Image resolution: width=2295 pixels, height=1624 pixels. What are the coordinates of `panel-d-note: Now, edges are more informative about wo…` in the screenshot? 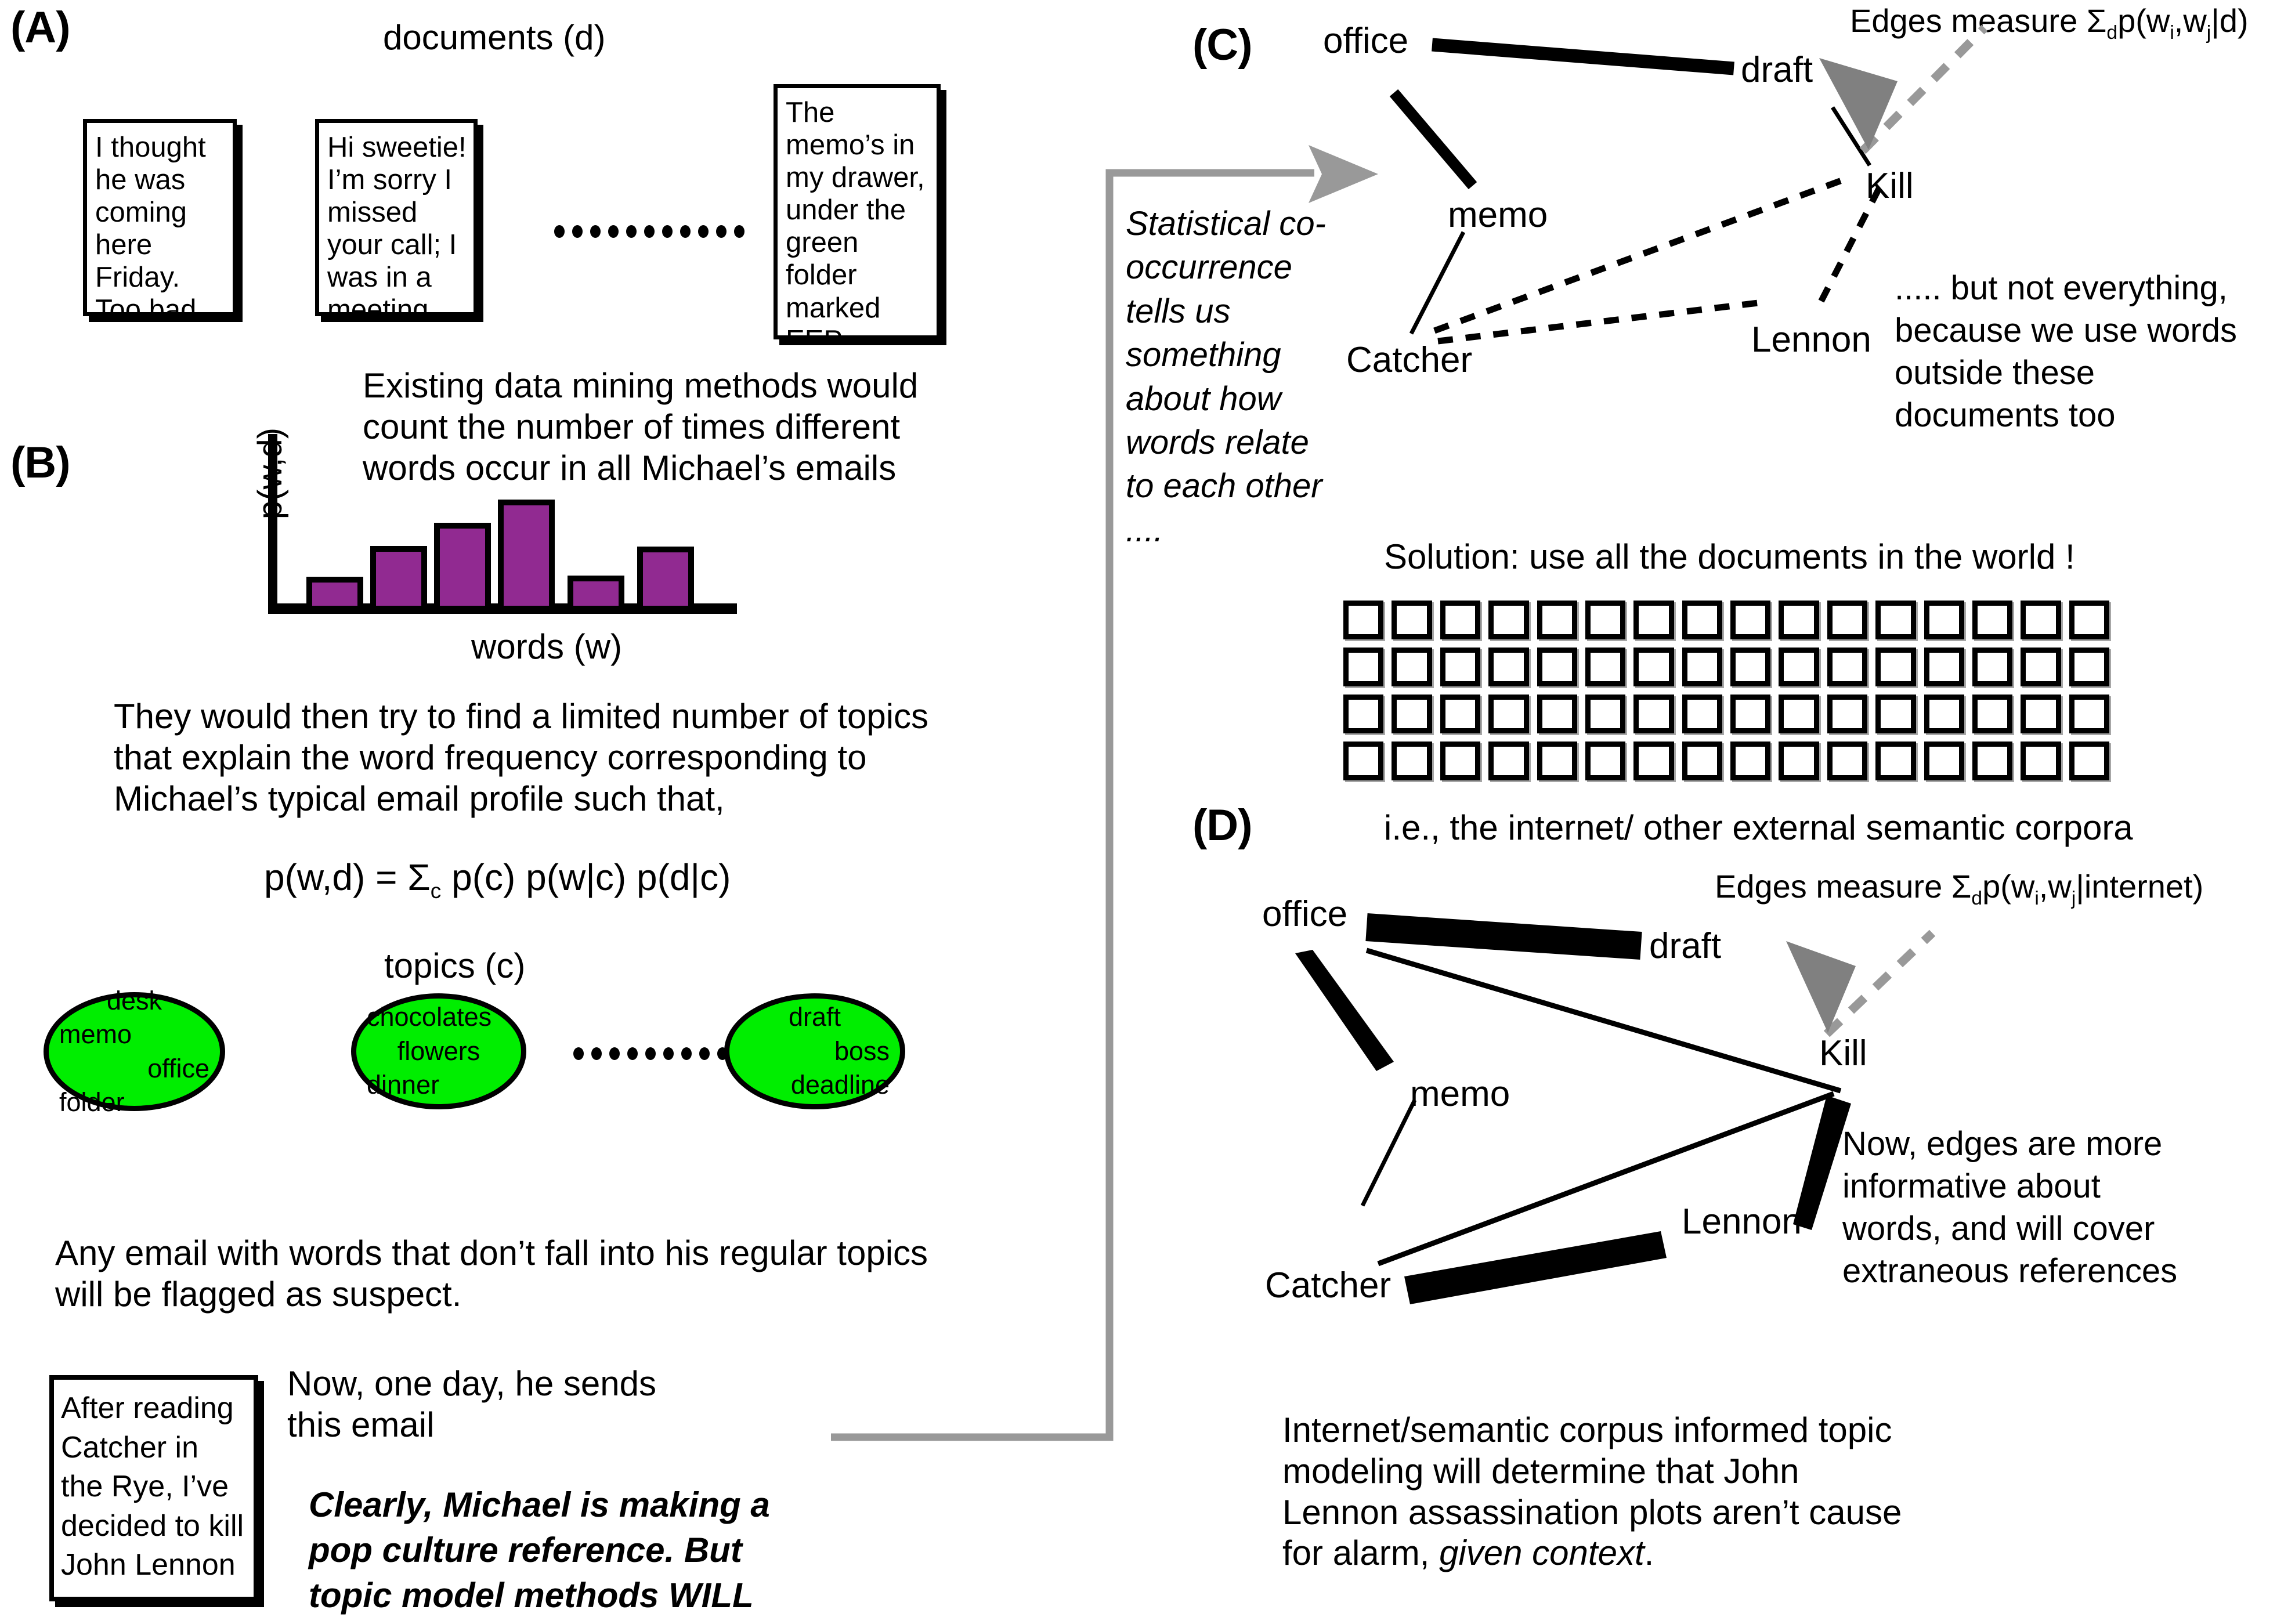 It's located at (2010, 1208).